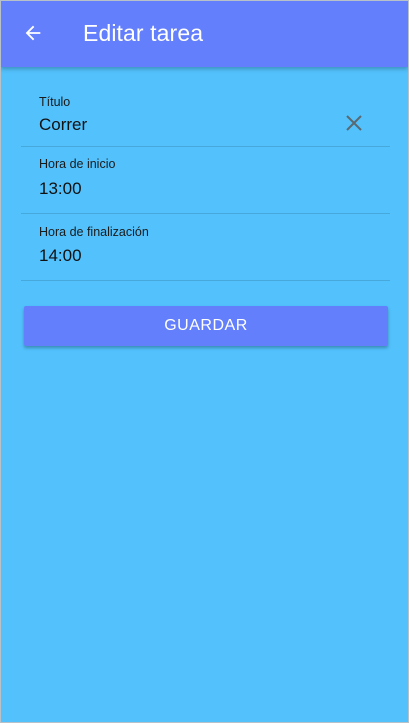 The width and height of the screenshot is (409, 723). I want to click on title-field: Título, so click(205, 107).